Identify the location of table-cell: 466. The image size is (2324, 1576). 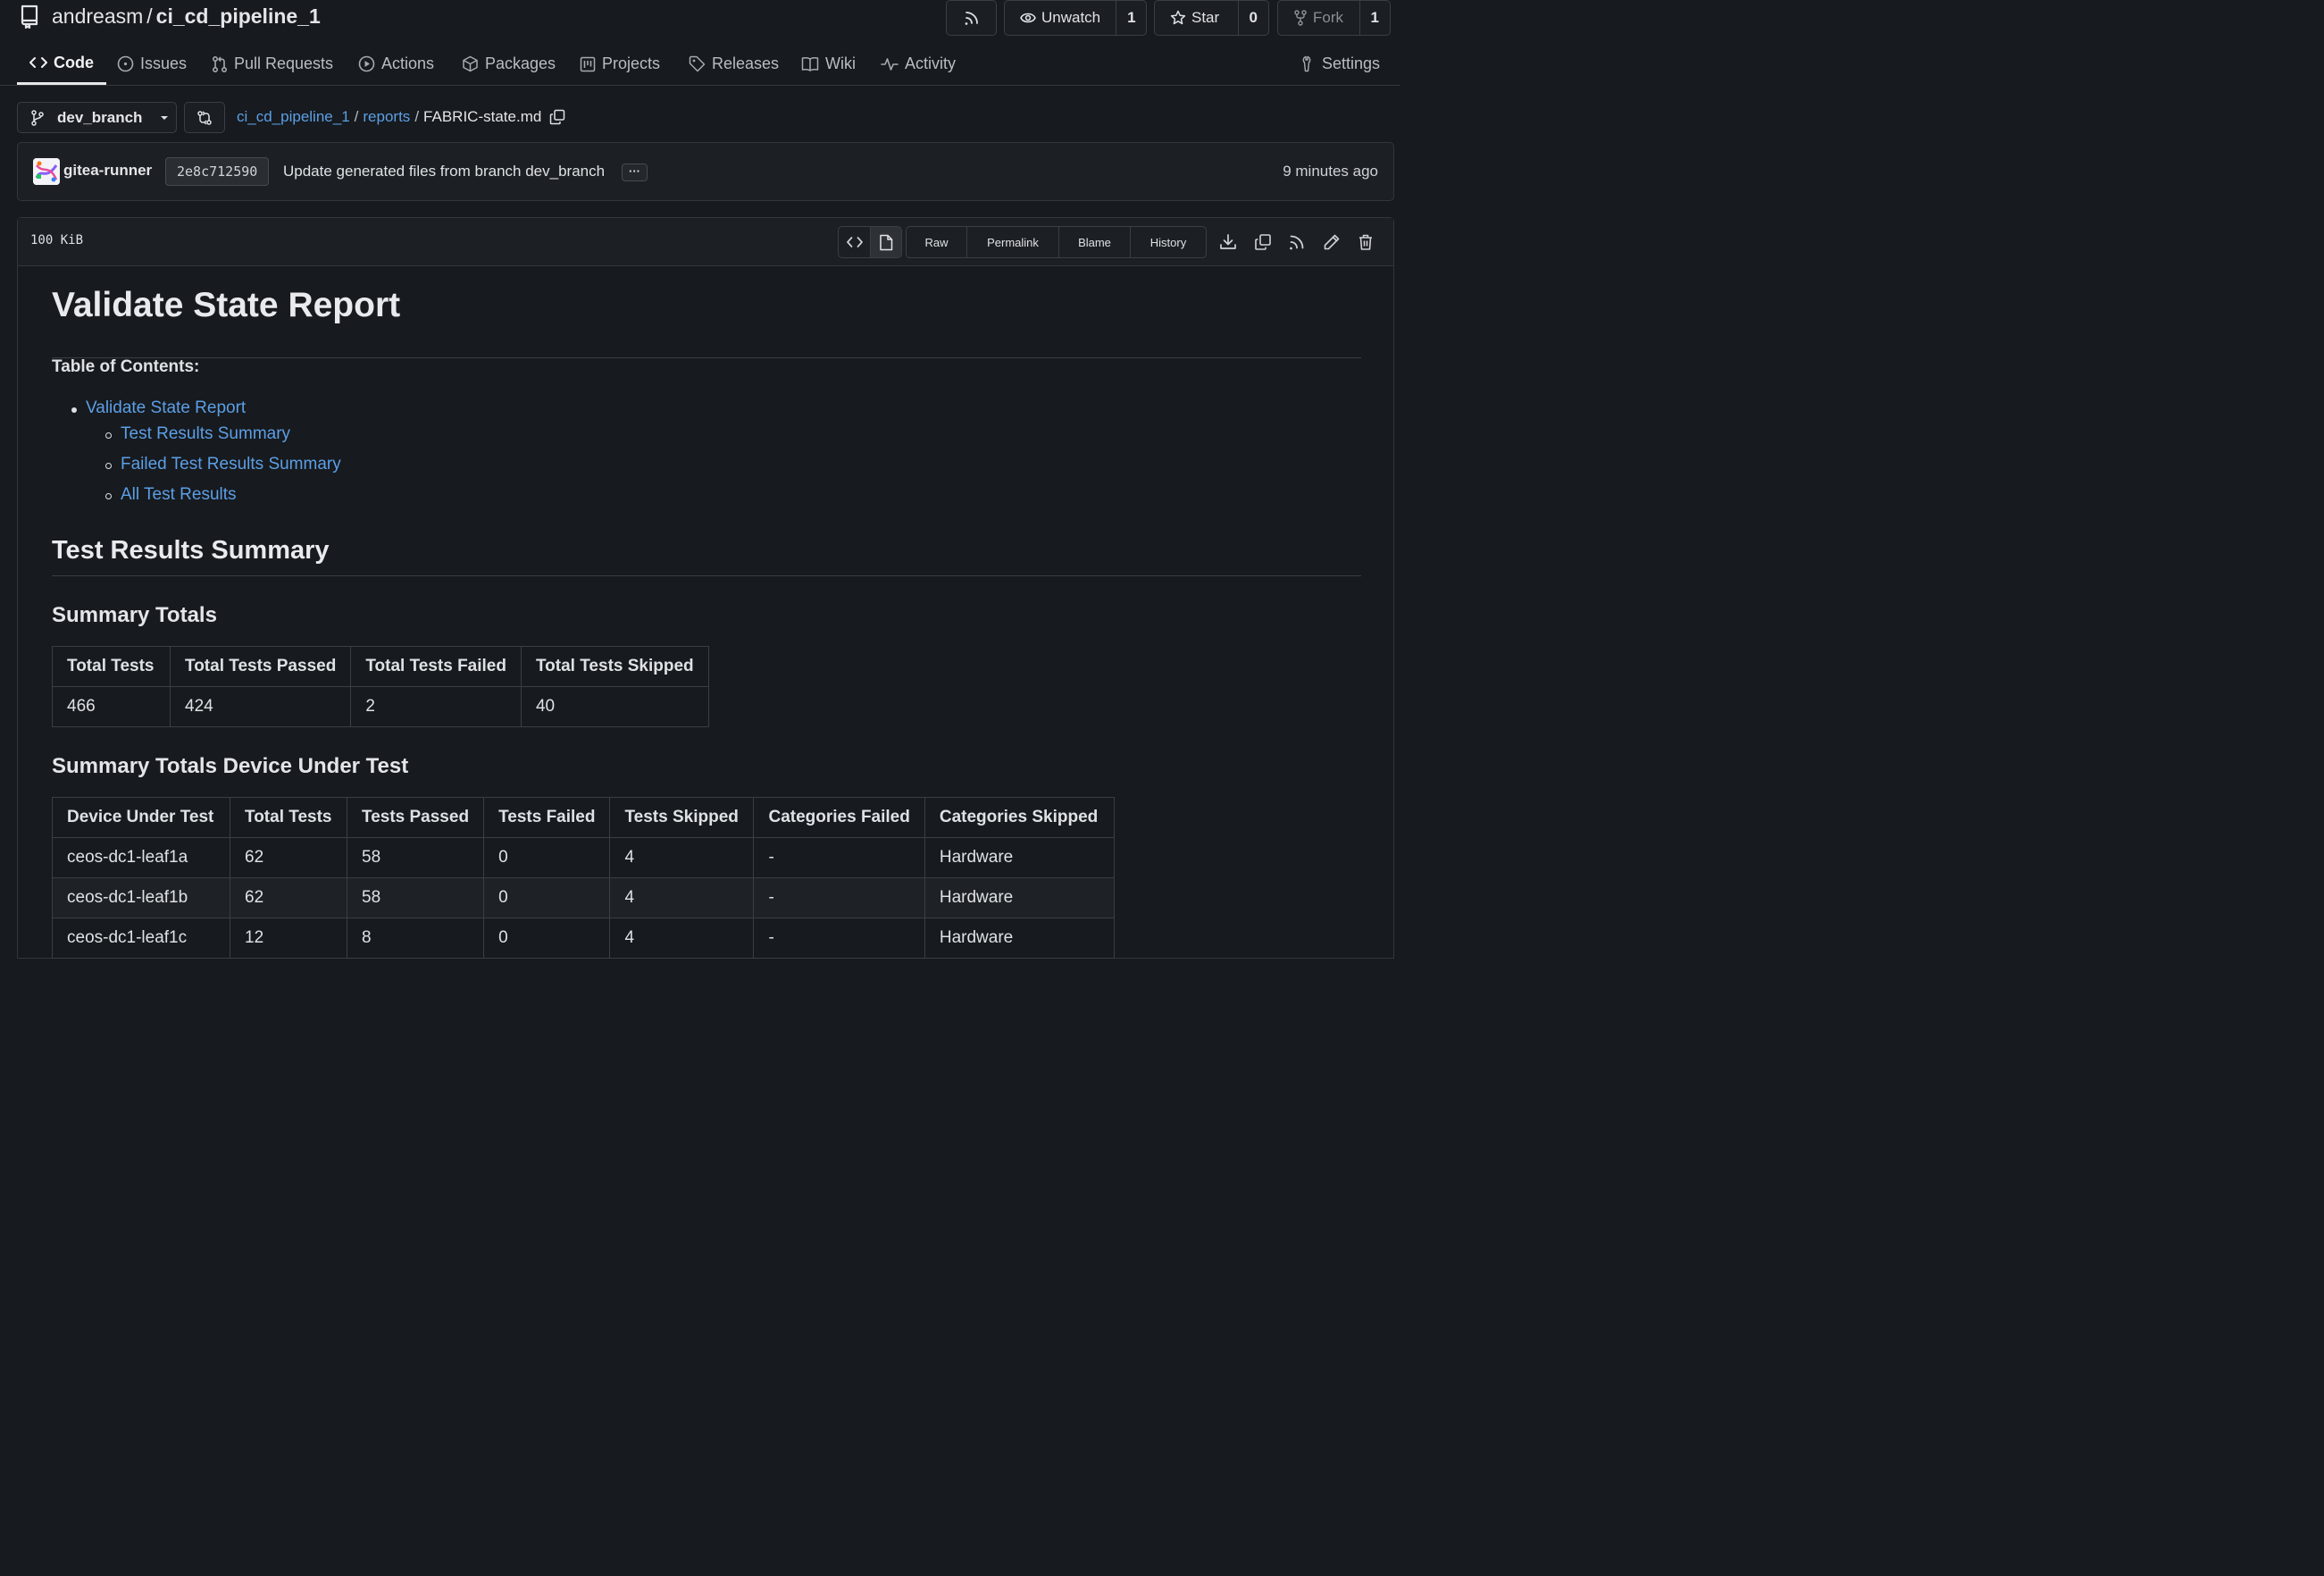
(111, 707).